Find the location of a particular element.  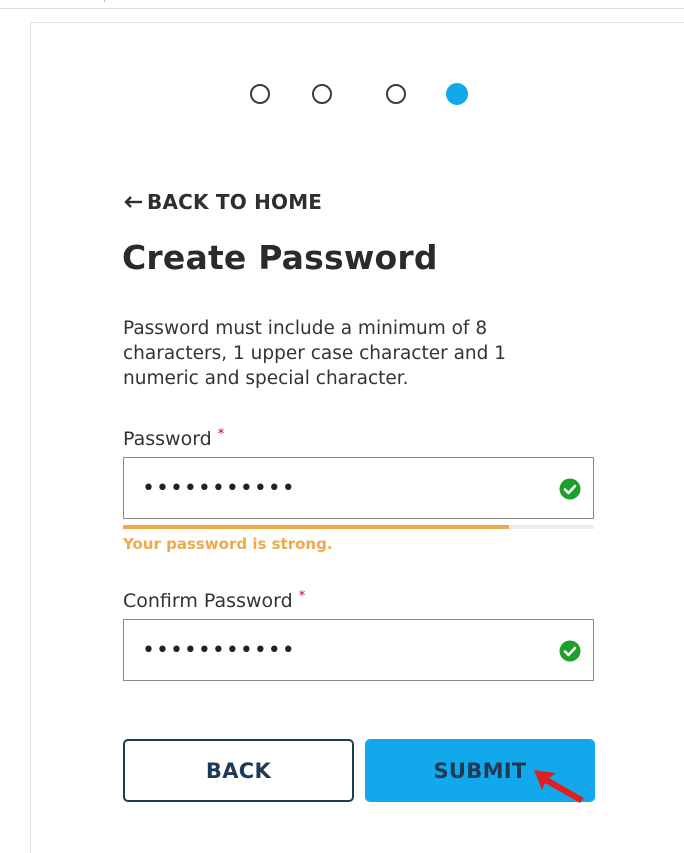

progress-stepper is located at coordinates (342, 95).